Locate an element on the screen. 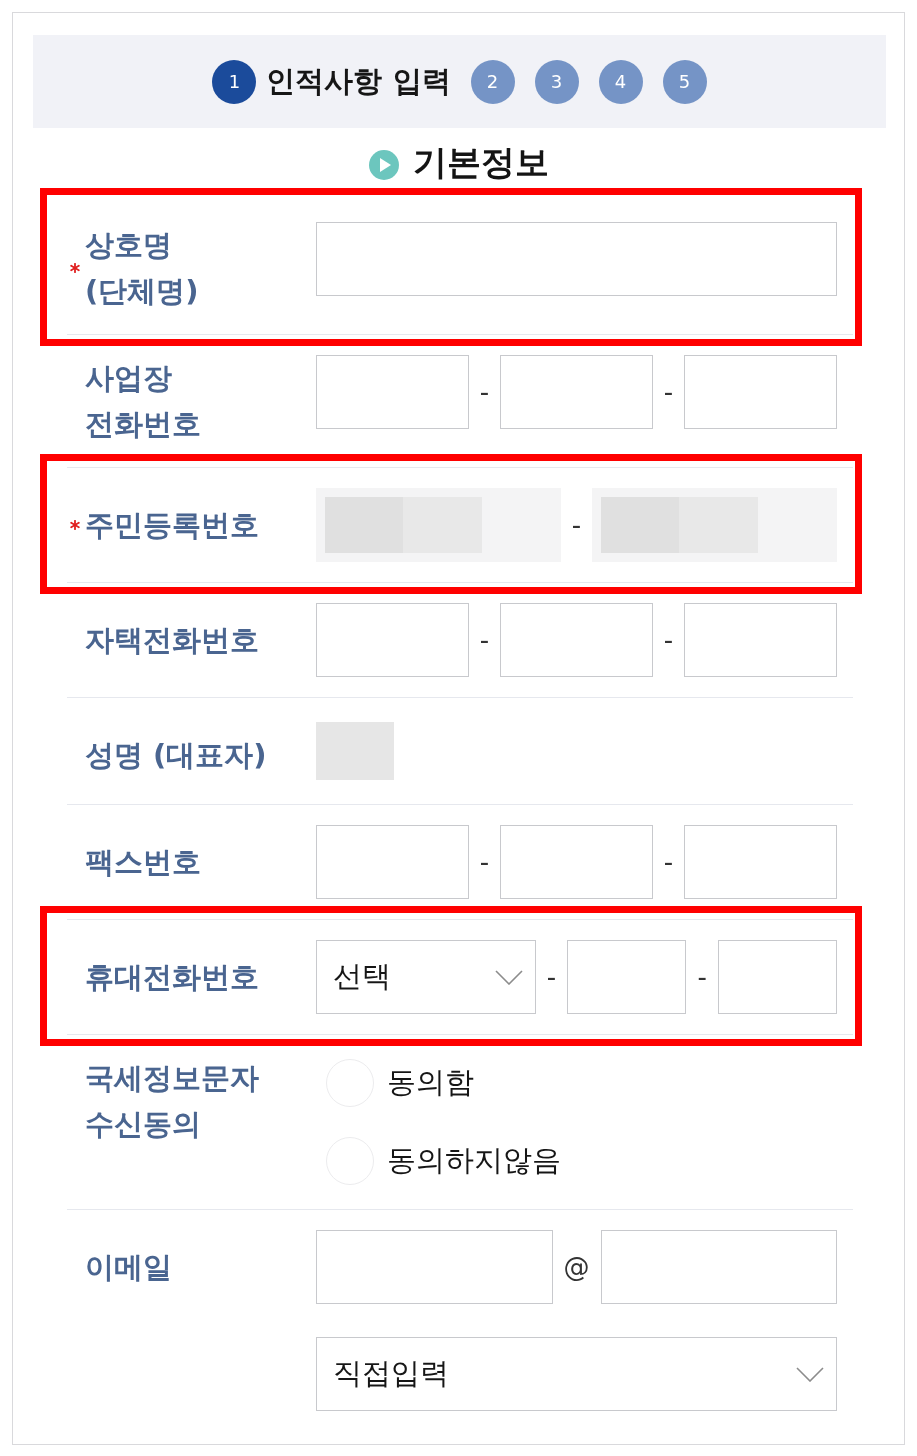 This screenshot has height=1456, width=917. field-label: 휴대전화번호 is located at coordinates (172, 977).